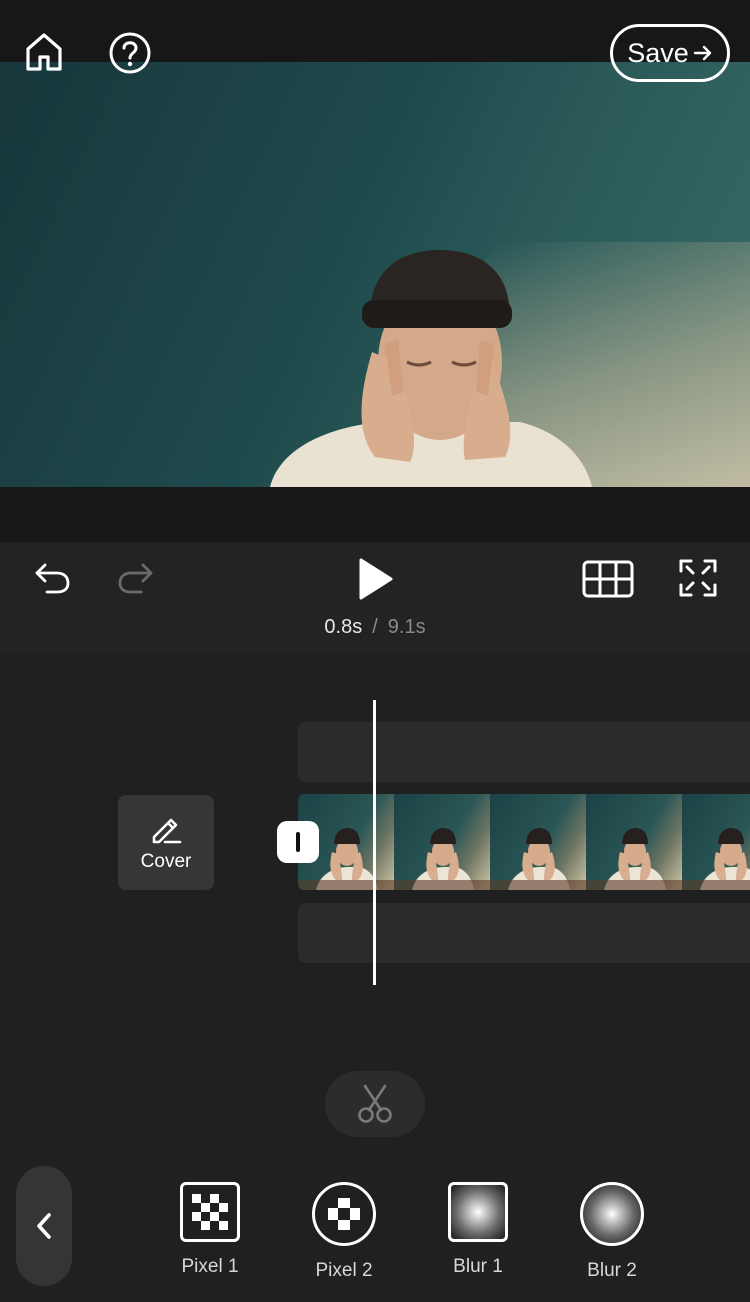 This screenshot has height=1302, width=750. I want to click on effect-blur-1: Blur 1, so click(478, 1230).